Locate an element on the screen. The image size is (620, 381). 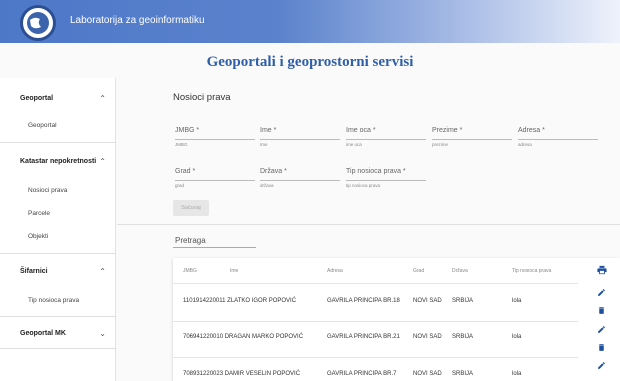
cell-jmbg-ime: 1101914220011 ZLATKO IGOR POPOVIĆ is located at coordinates (240, 301).